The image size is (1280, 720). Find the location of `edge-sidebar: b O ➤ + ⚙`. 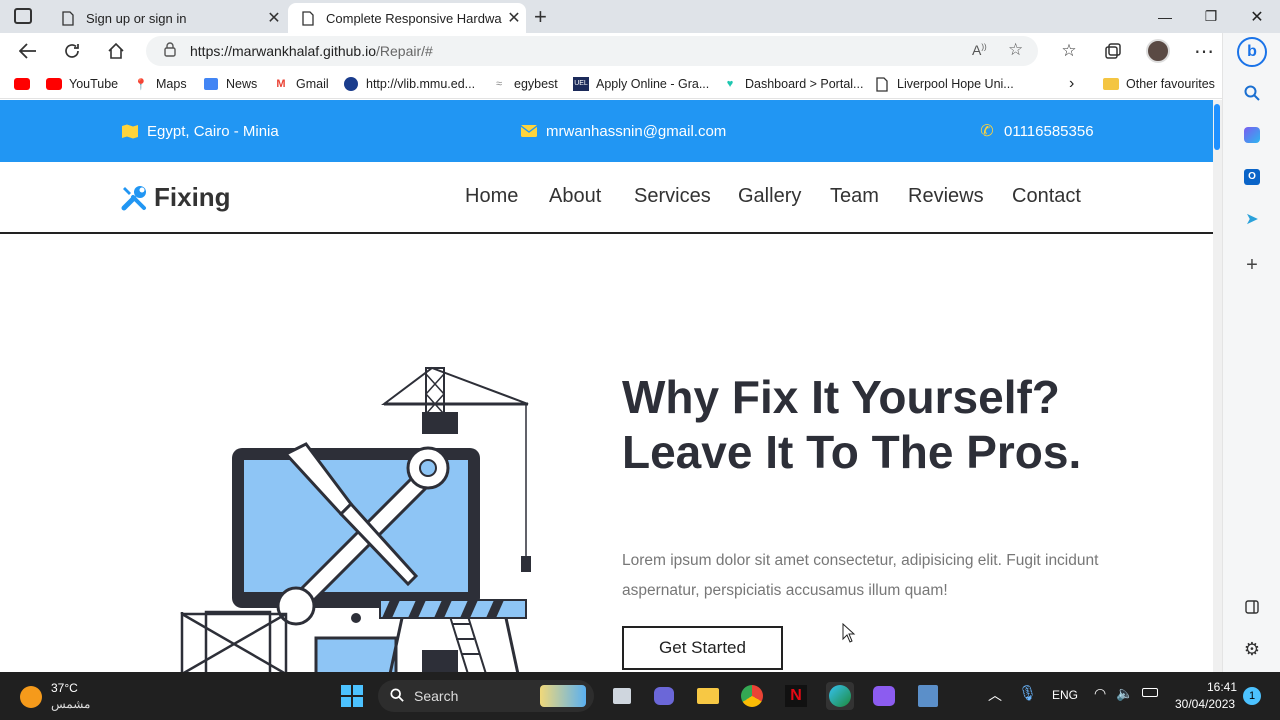

edge-sidebar: b O ➤ + ⚙ is located at coordinates (1251, 352).